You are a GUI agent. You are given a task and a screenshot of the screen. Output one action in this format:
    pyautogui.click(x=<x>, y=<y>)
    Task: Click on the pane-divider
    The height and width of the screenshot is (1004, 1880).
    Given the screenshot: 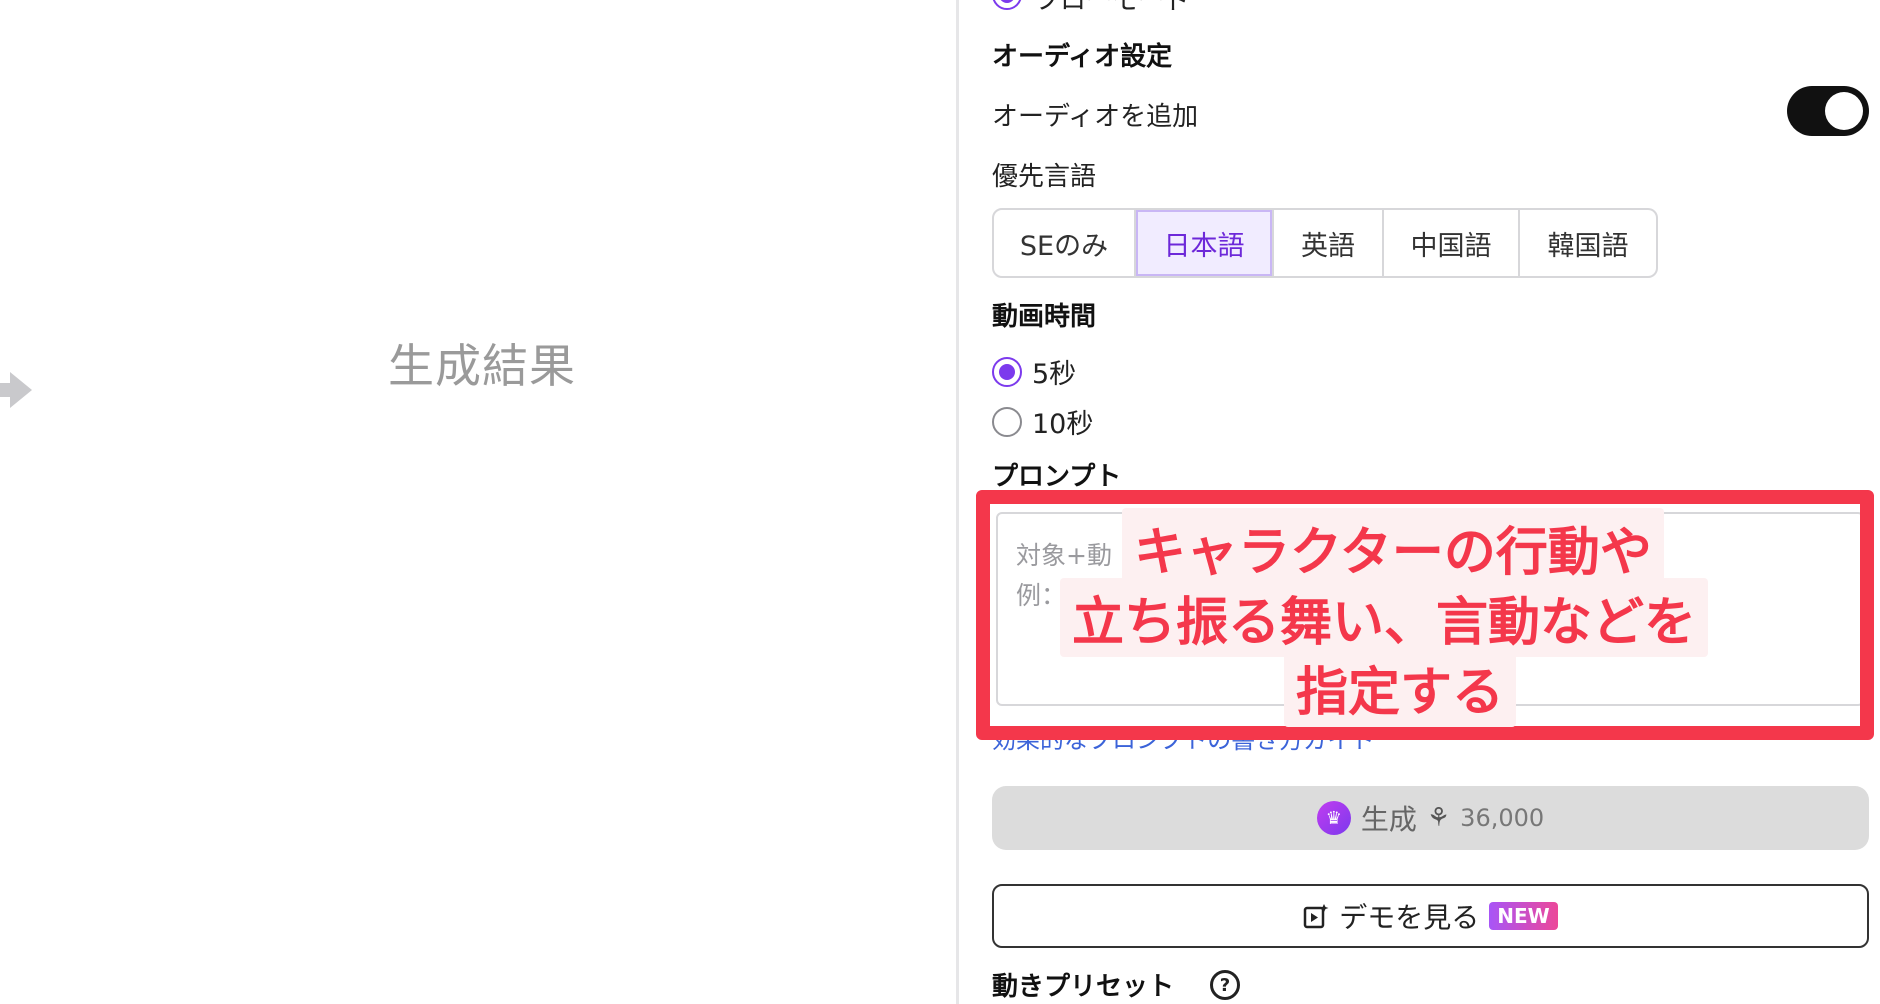 What is the action you would take?
    pyautogui.click(x=957, y=502)
    